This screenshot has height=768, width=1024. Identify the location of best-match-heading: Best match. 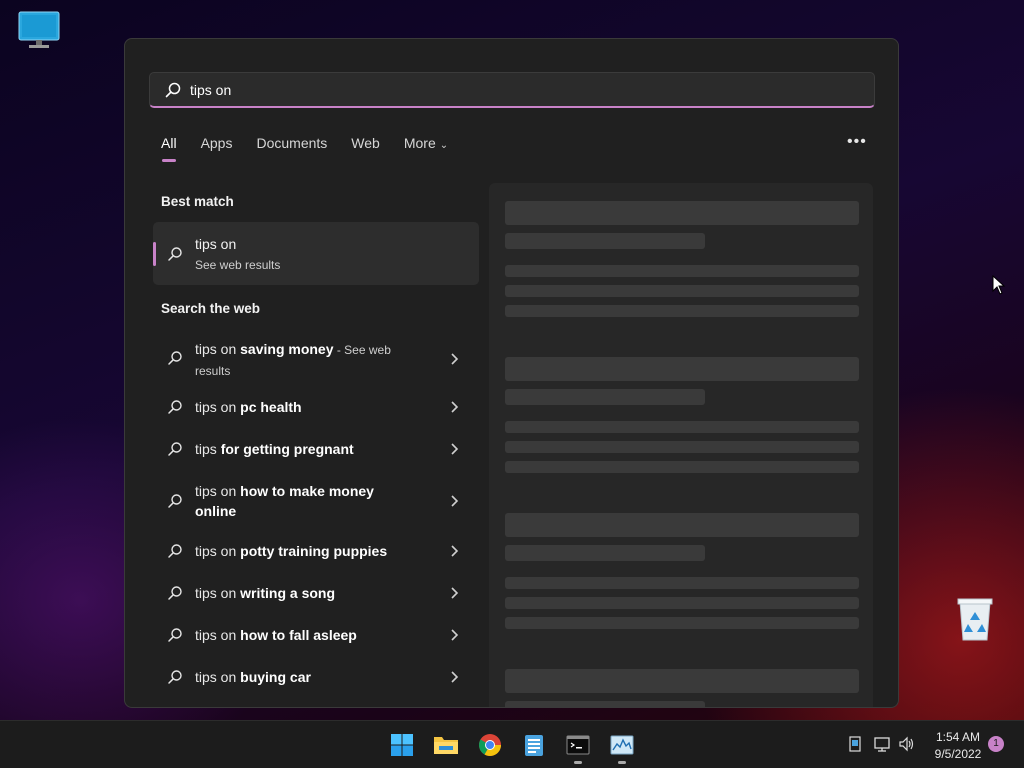
(197, 201).